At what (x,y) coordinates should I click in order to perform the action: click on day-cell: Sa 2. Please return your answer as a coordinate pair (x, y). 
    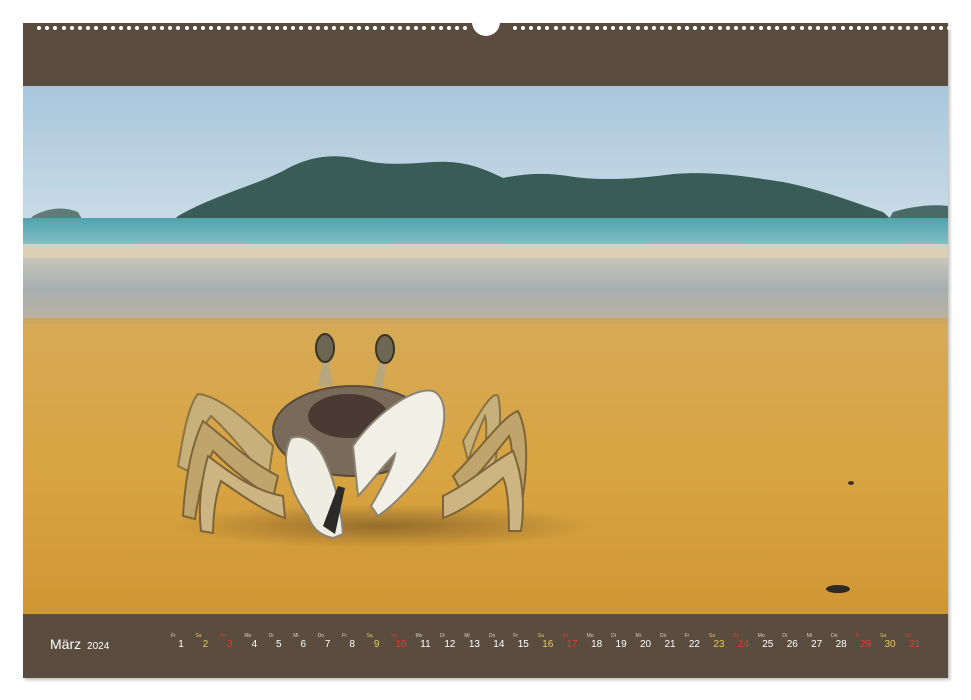
    Looking at the image, I should click on (205, 646).